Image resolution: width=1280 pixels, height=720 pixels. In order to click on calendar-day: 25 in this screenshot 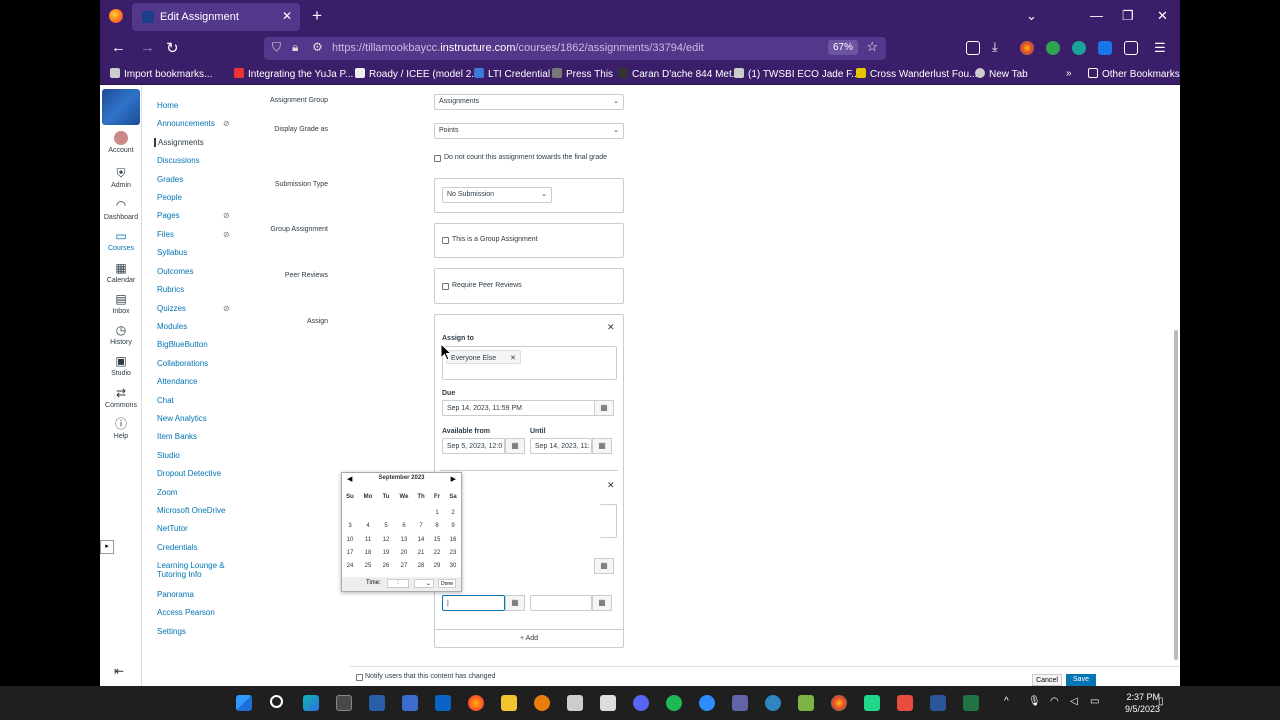, I will do `click(368, 566)`.